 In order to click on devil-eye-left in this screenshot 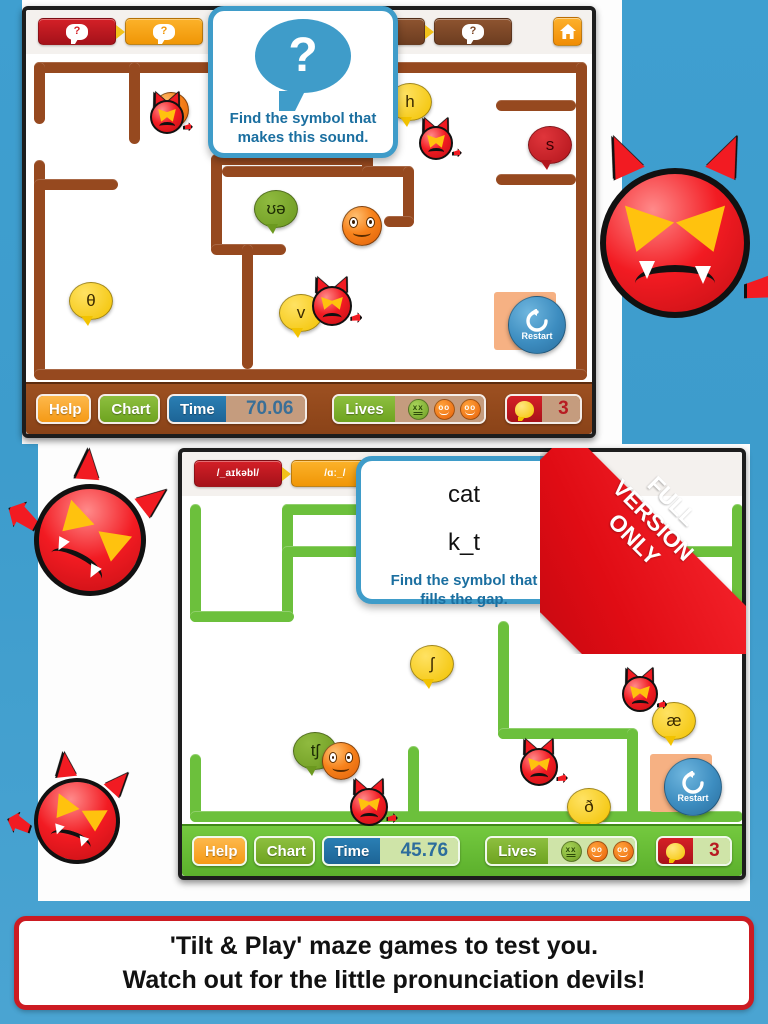, I will do `click(643, 233)`.